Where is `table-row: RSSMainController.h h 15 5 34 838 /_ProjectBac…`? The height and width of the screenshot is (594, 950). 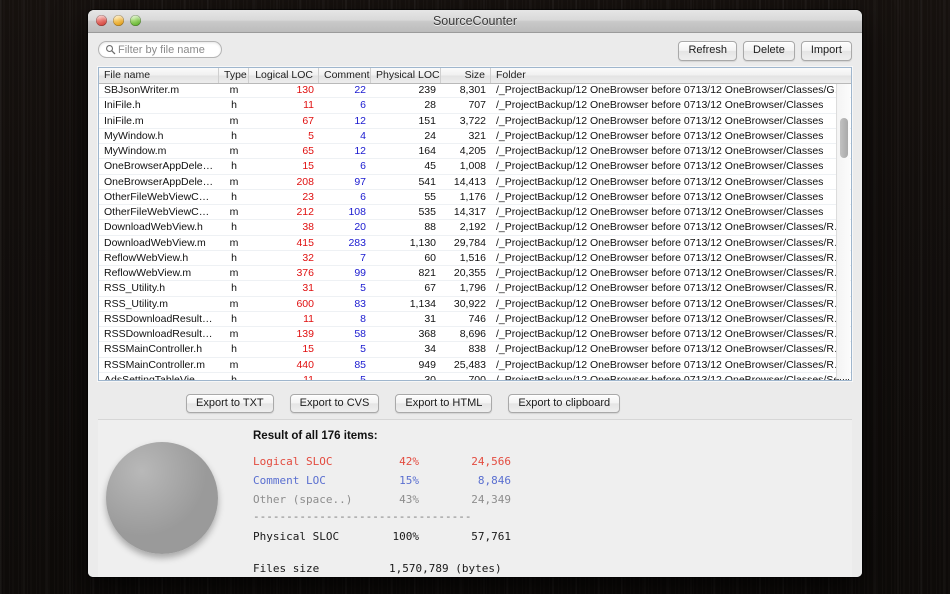
table-row: RSSMainController.h h 15 5 34 838 /_ProjectBac… is located at coordinates (475, 350).